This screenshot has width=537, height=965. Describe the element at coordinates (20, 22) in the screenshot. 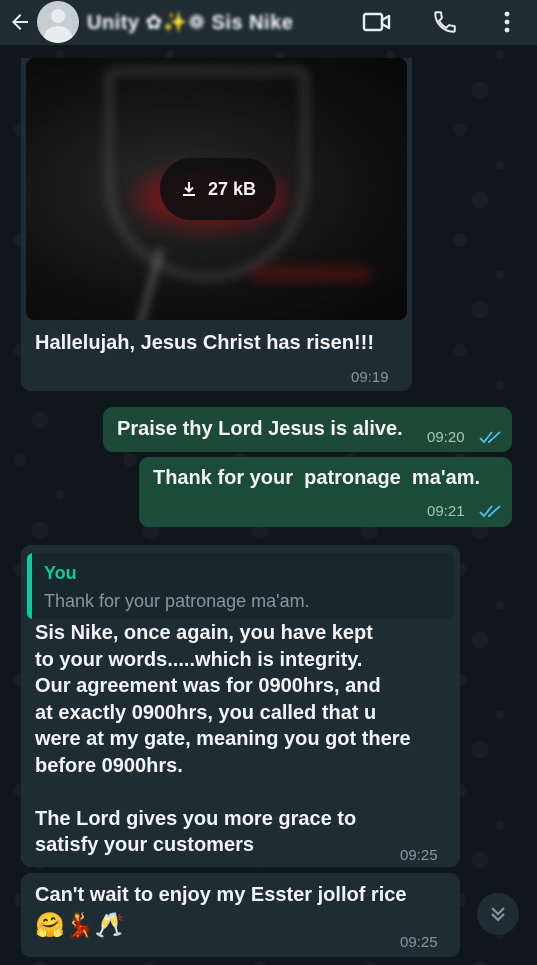

I see `arrow-left-icon` at that location.